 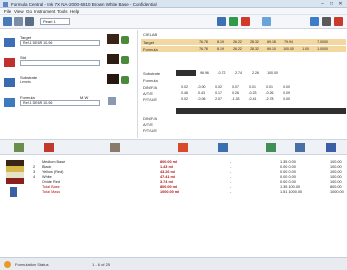 I want to click on formula-cell: 69.10, so click(x=271, y=49).